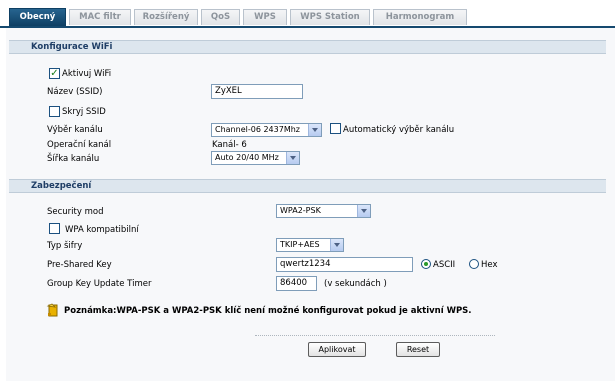  Describe the element at coordinates (54, 111) in the screenshot. I see `hide-ssid-checkbox` at that location.